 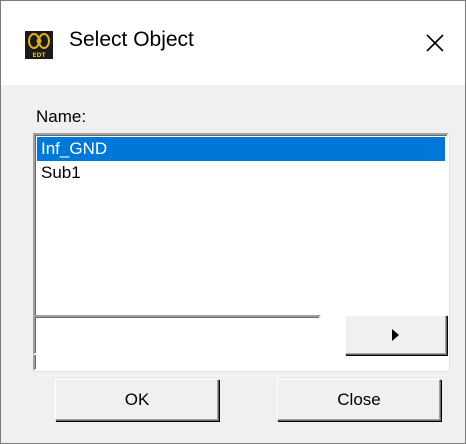 What do you see at coordinates (39, 45) in the screenshot?
I see `edt-app-icon: EDT` at bounding box center [39, 45].